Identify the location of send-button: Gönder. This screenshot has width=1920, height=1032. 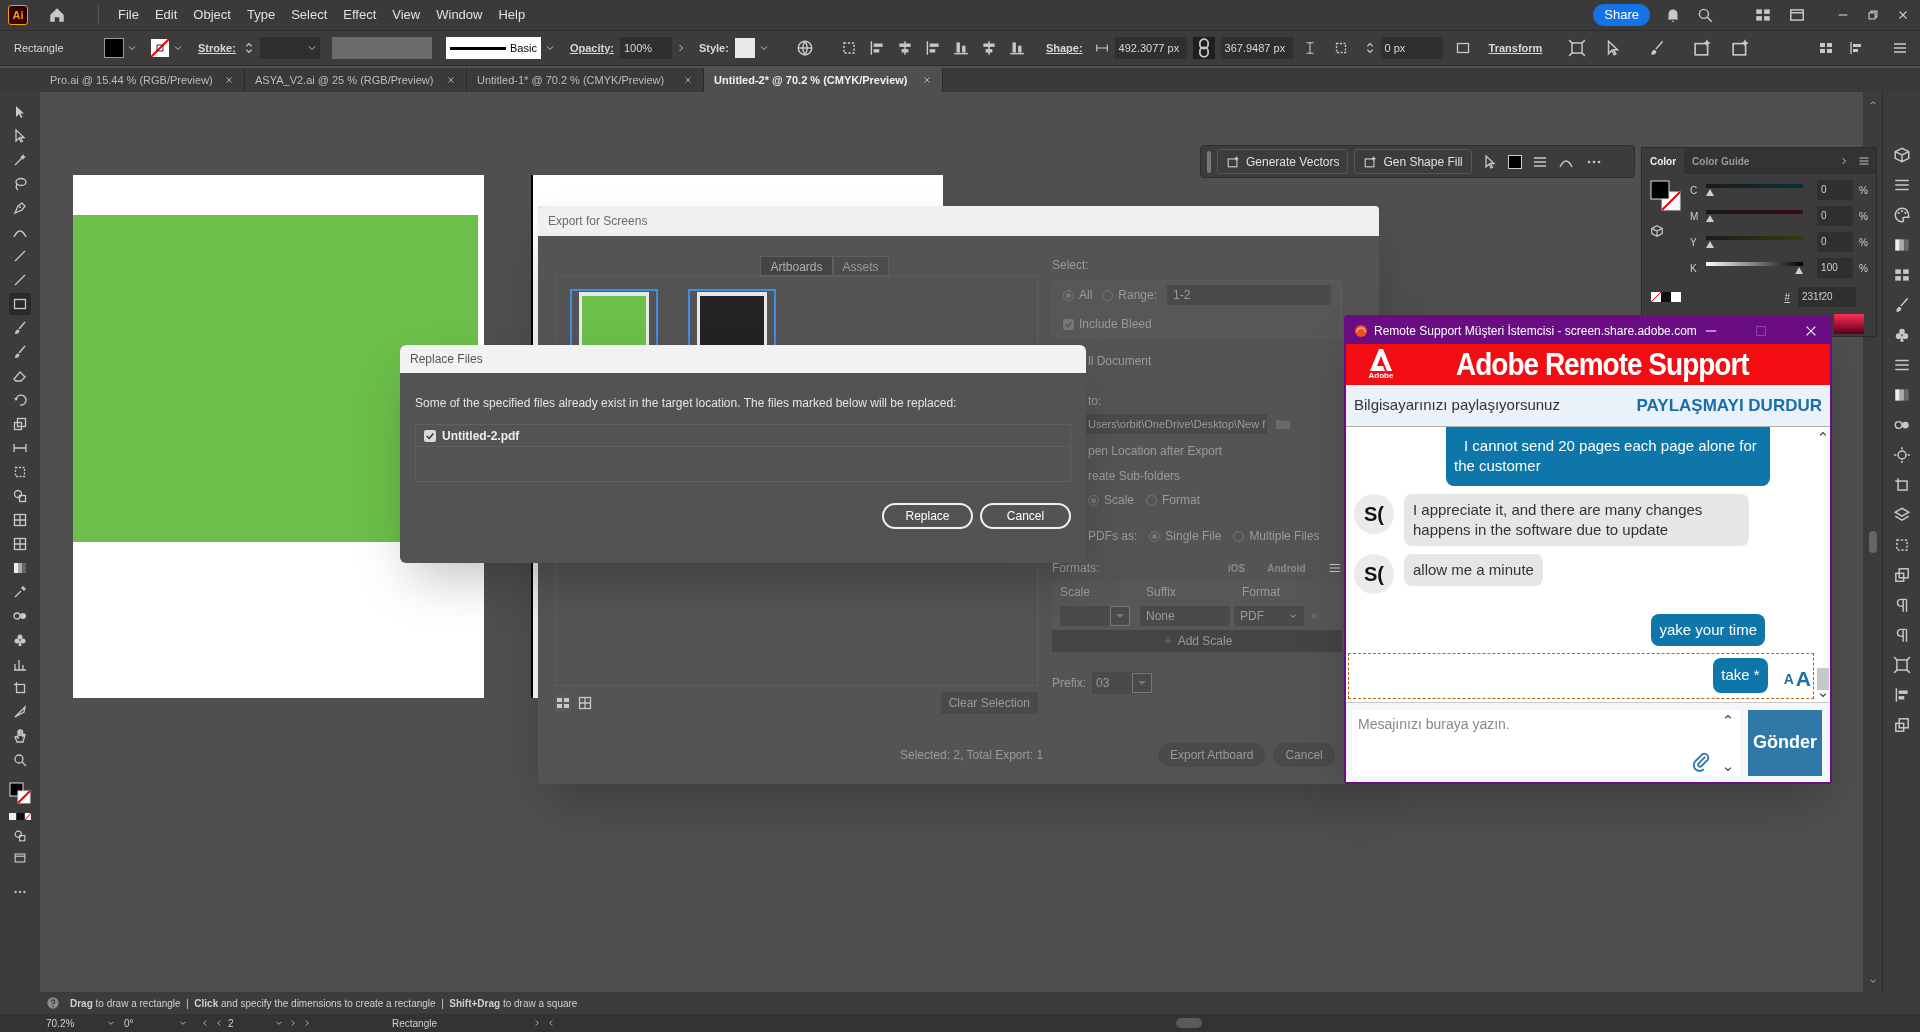
(1785, 742).